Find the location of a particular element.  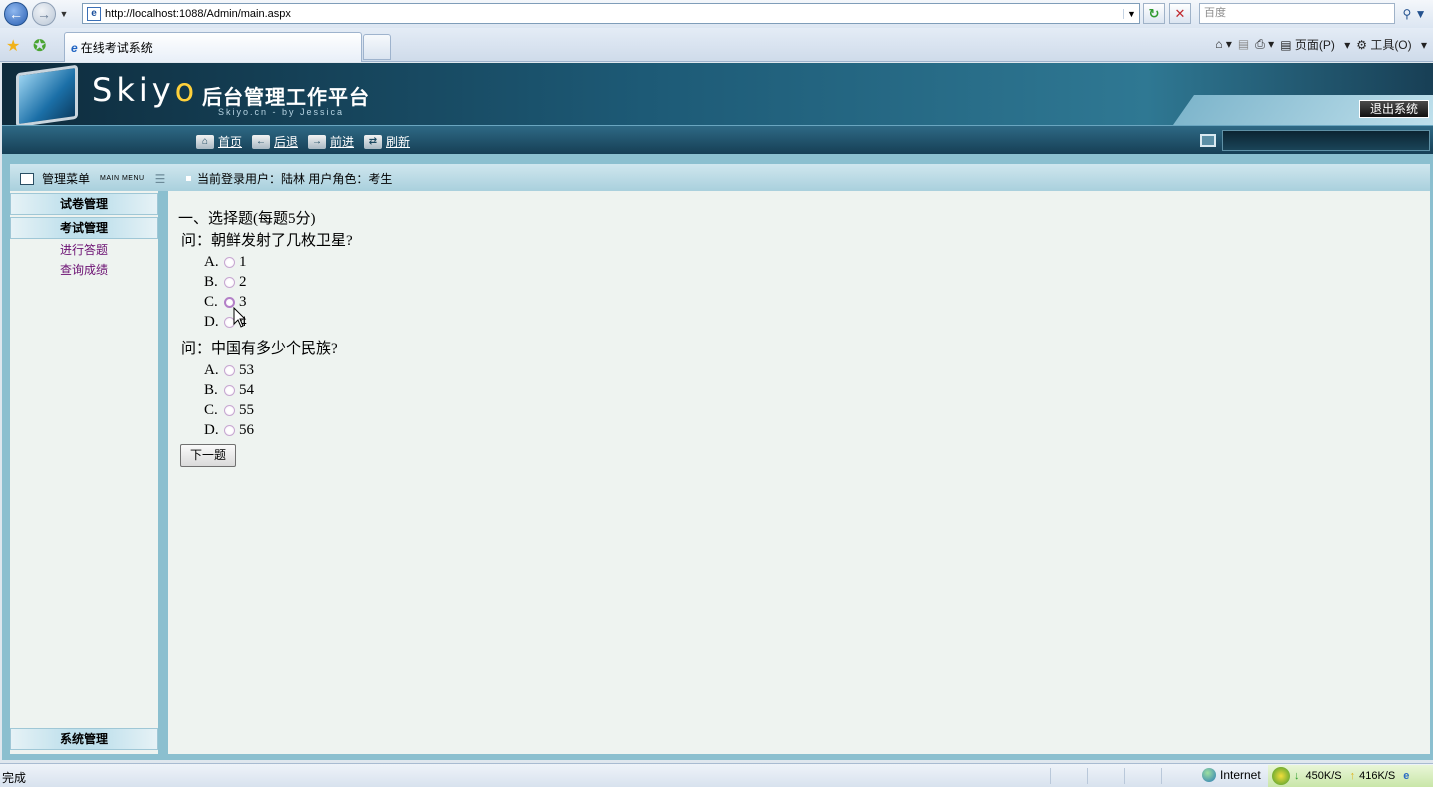

command-bar: ⌂ ▾ ▤ ⎙ ▾ ▤ 页面(P) ▾ ⚙ 工具(O) ▾ is located at coordinates (1324, 44).